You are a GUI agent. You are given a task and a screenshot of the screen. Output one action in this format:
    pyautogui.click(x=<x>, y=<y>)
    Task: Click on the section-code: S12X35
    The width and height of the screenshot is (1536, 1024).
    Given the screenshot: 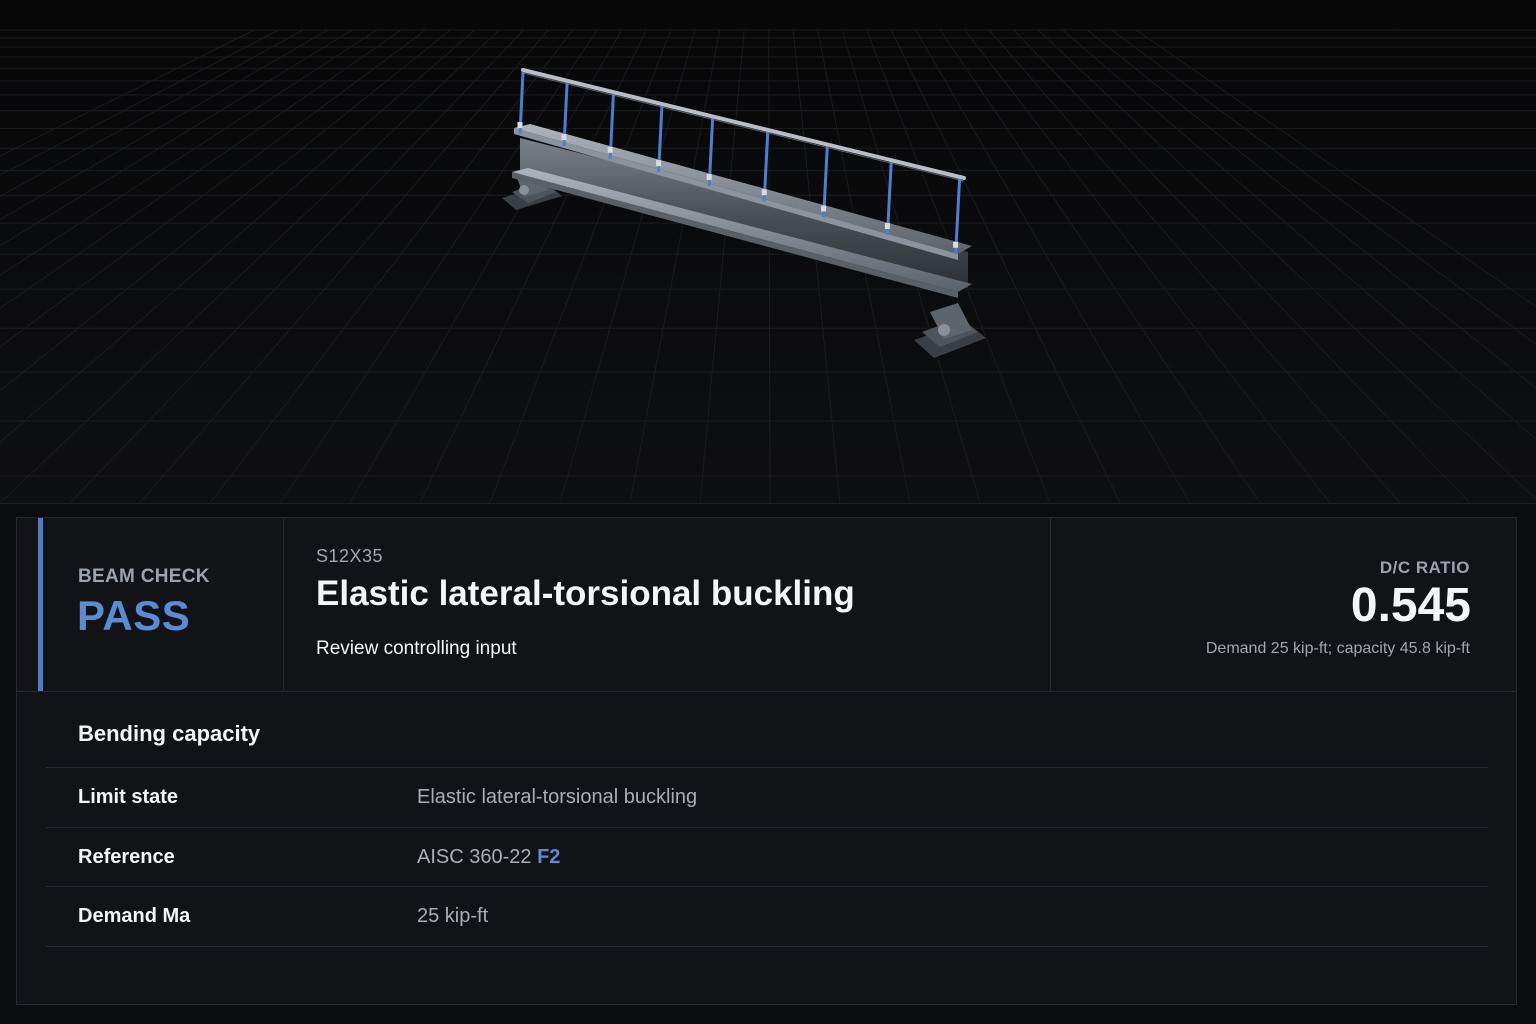 What is the action you would take?
    pyautogui.click(x=350, y=556)
    